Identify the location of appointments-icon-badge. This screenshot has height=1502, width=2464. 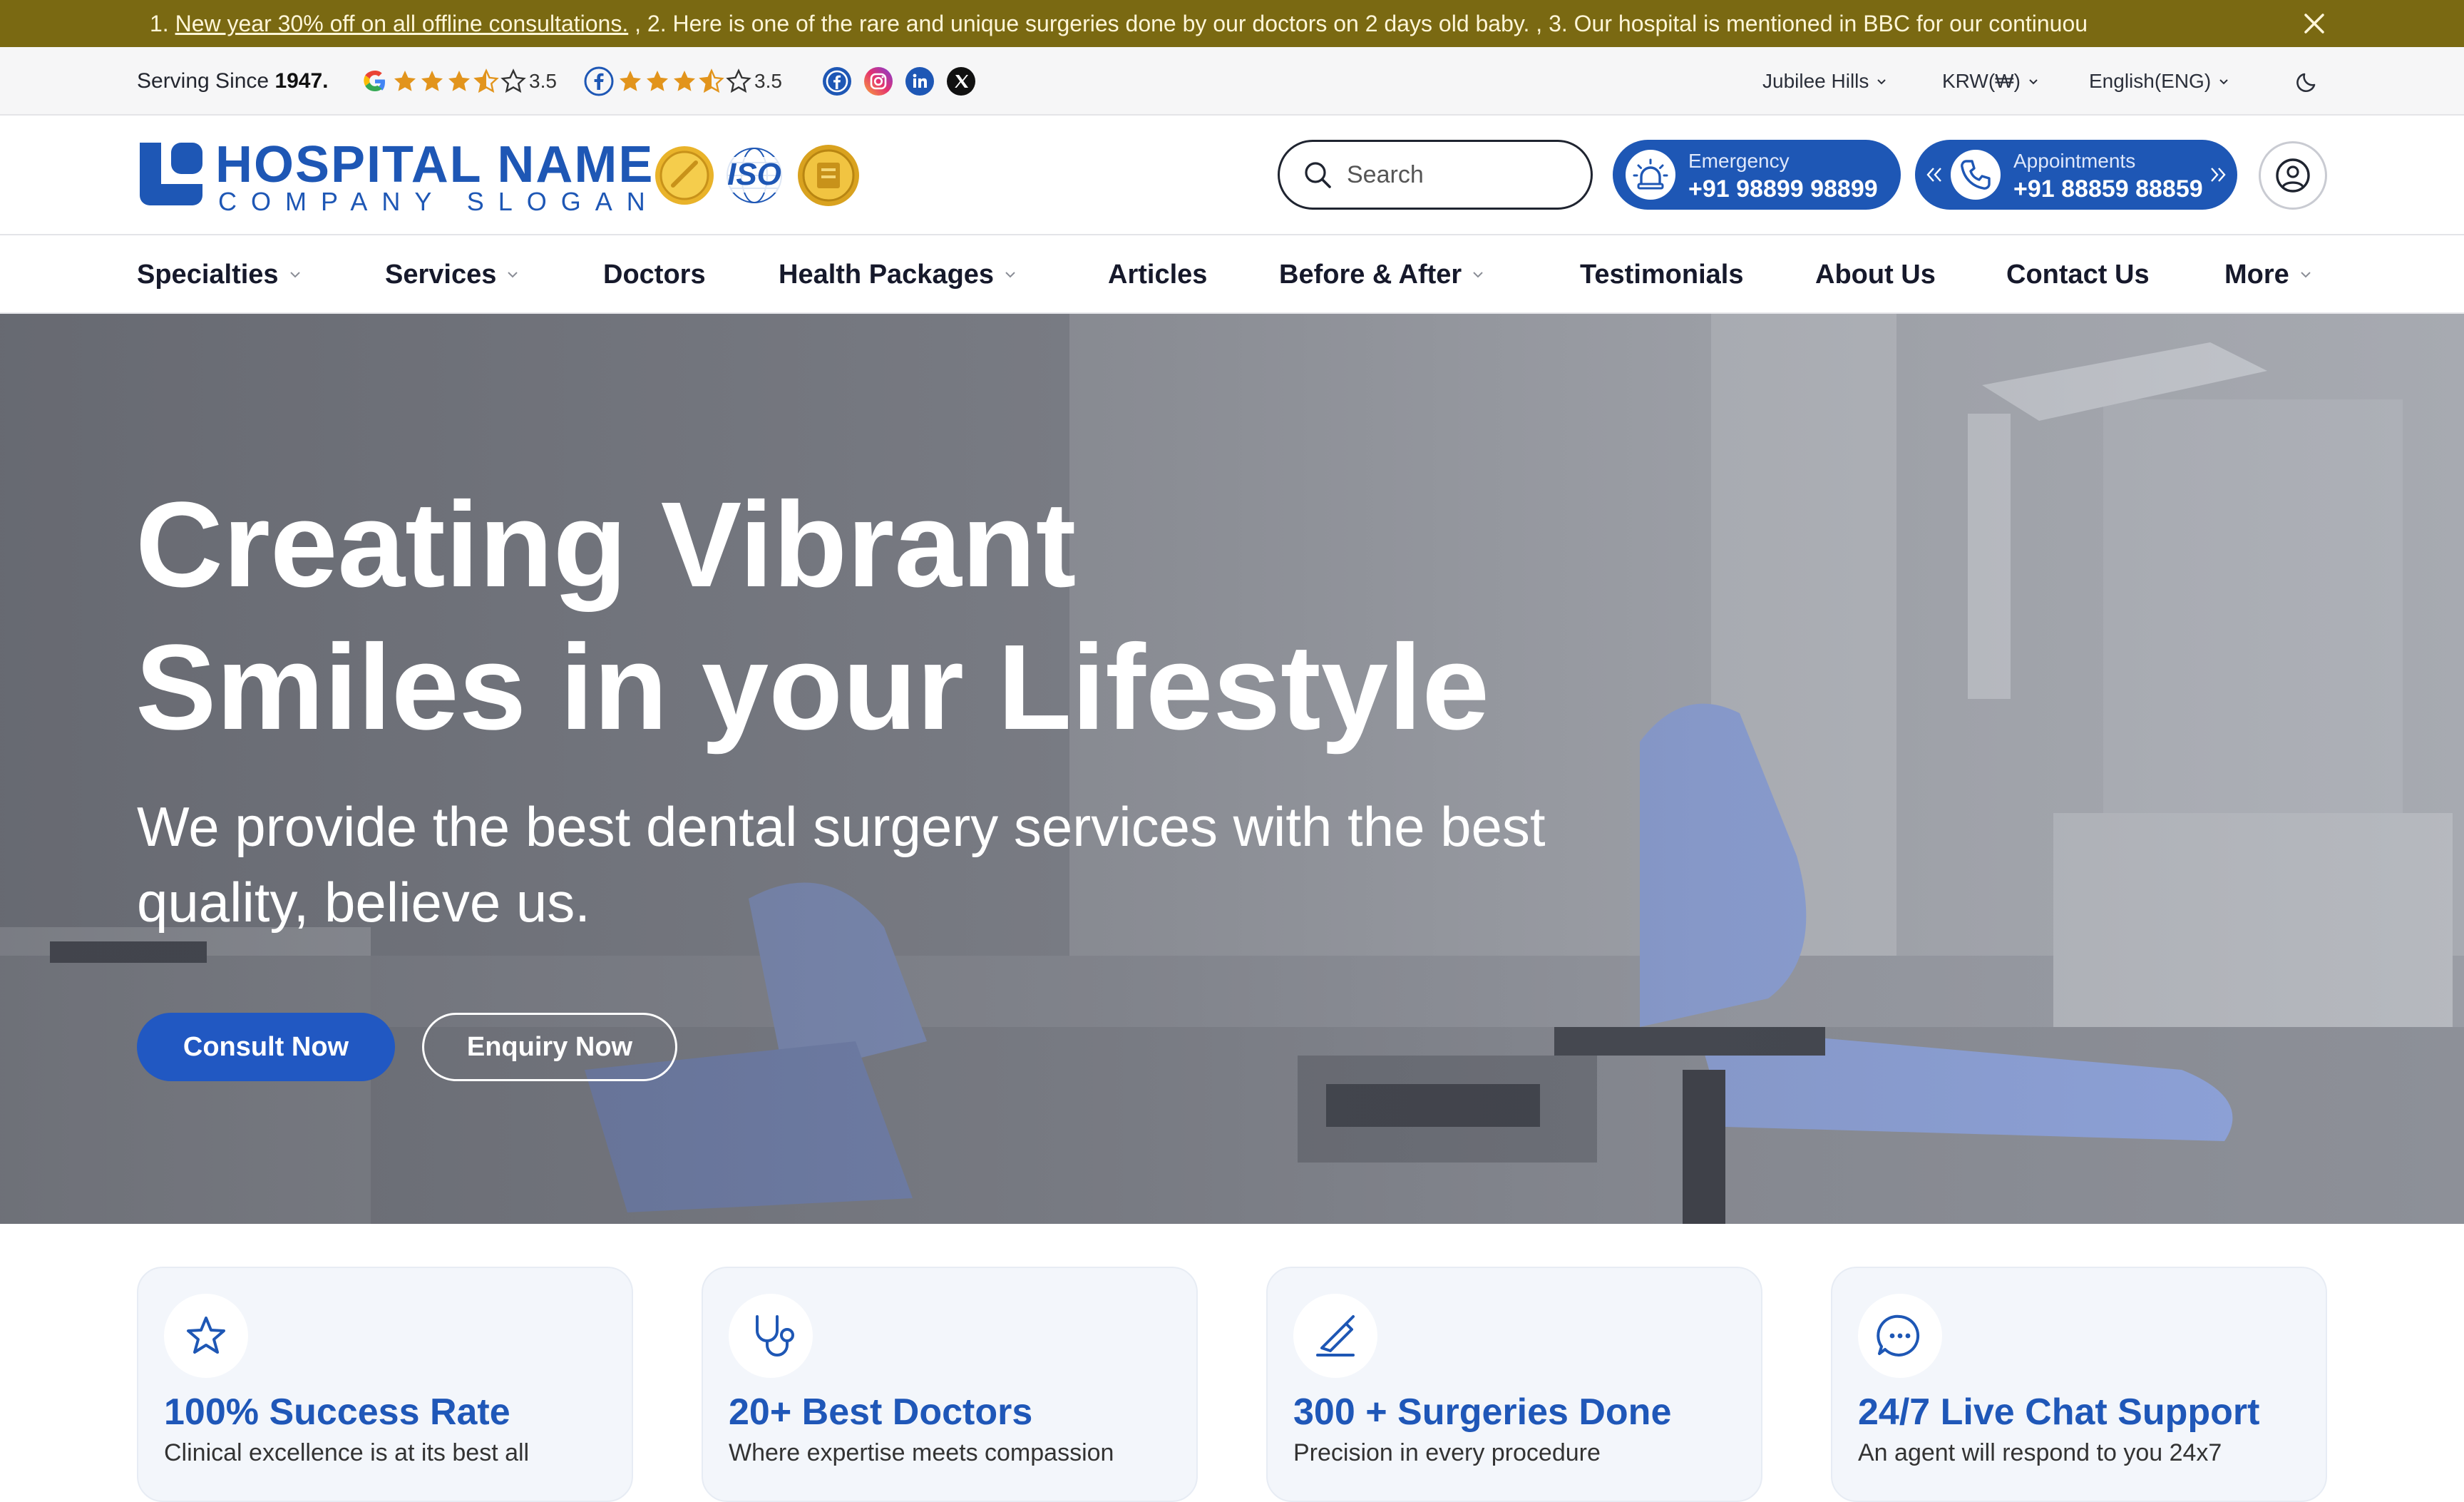
(1976, 175).